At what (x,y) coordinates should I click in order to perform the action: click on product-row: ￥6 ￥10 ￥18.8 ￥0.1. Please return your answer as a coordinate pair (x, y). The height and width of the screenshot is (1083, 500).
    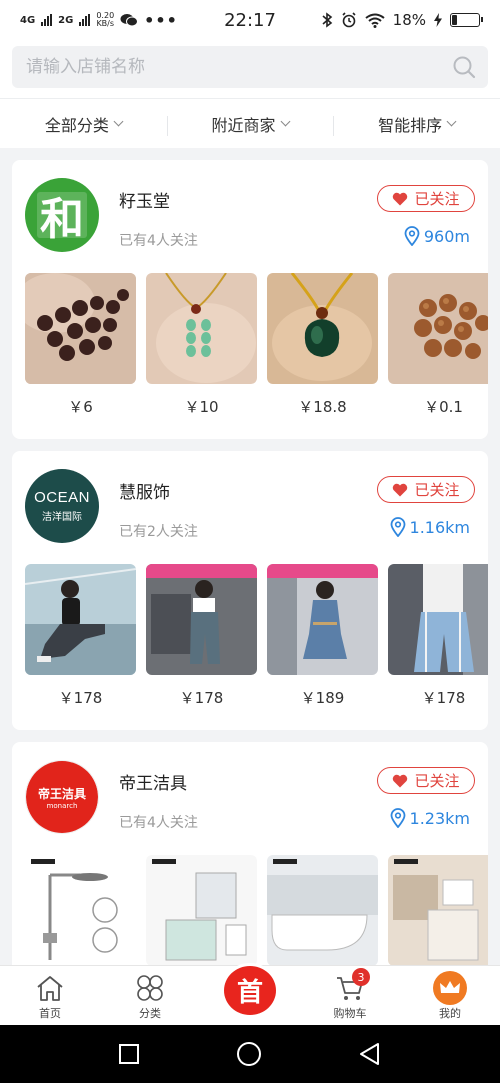
    Looking at the image, I should click on (256, 345).